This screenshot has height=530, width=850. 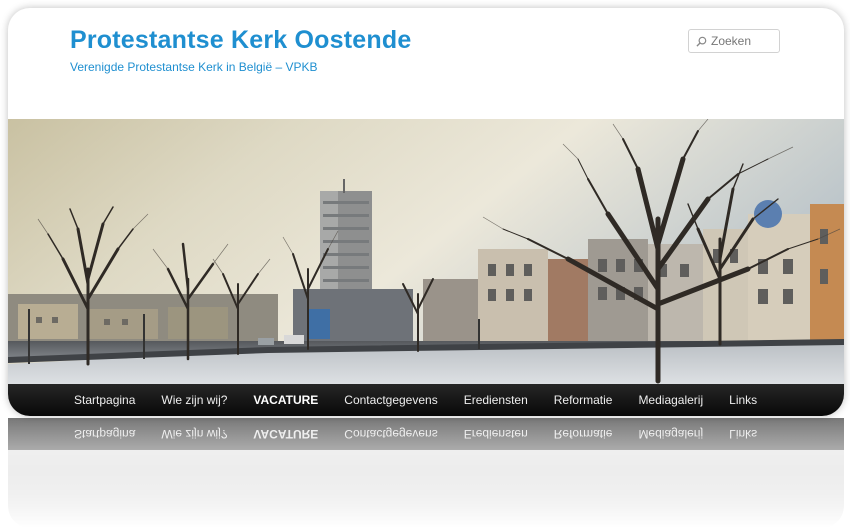 What do you see at coordinates (671, 434) in the screenshot?
I see `reflection-nav-label: Mediagalerij` at bounding box center [671, 434].